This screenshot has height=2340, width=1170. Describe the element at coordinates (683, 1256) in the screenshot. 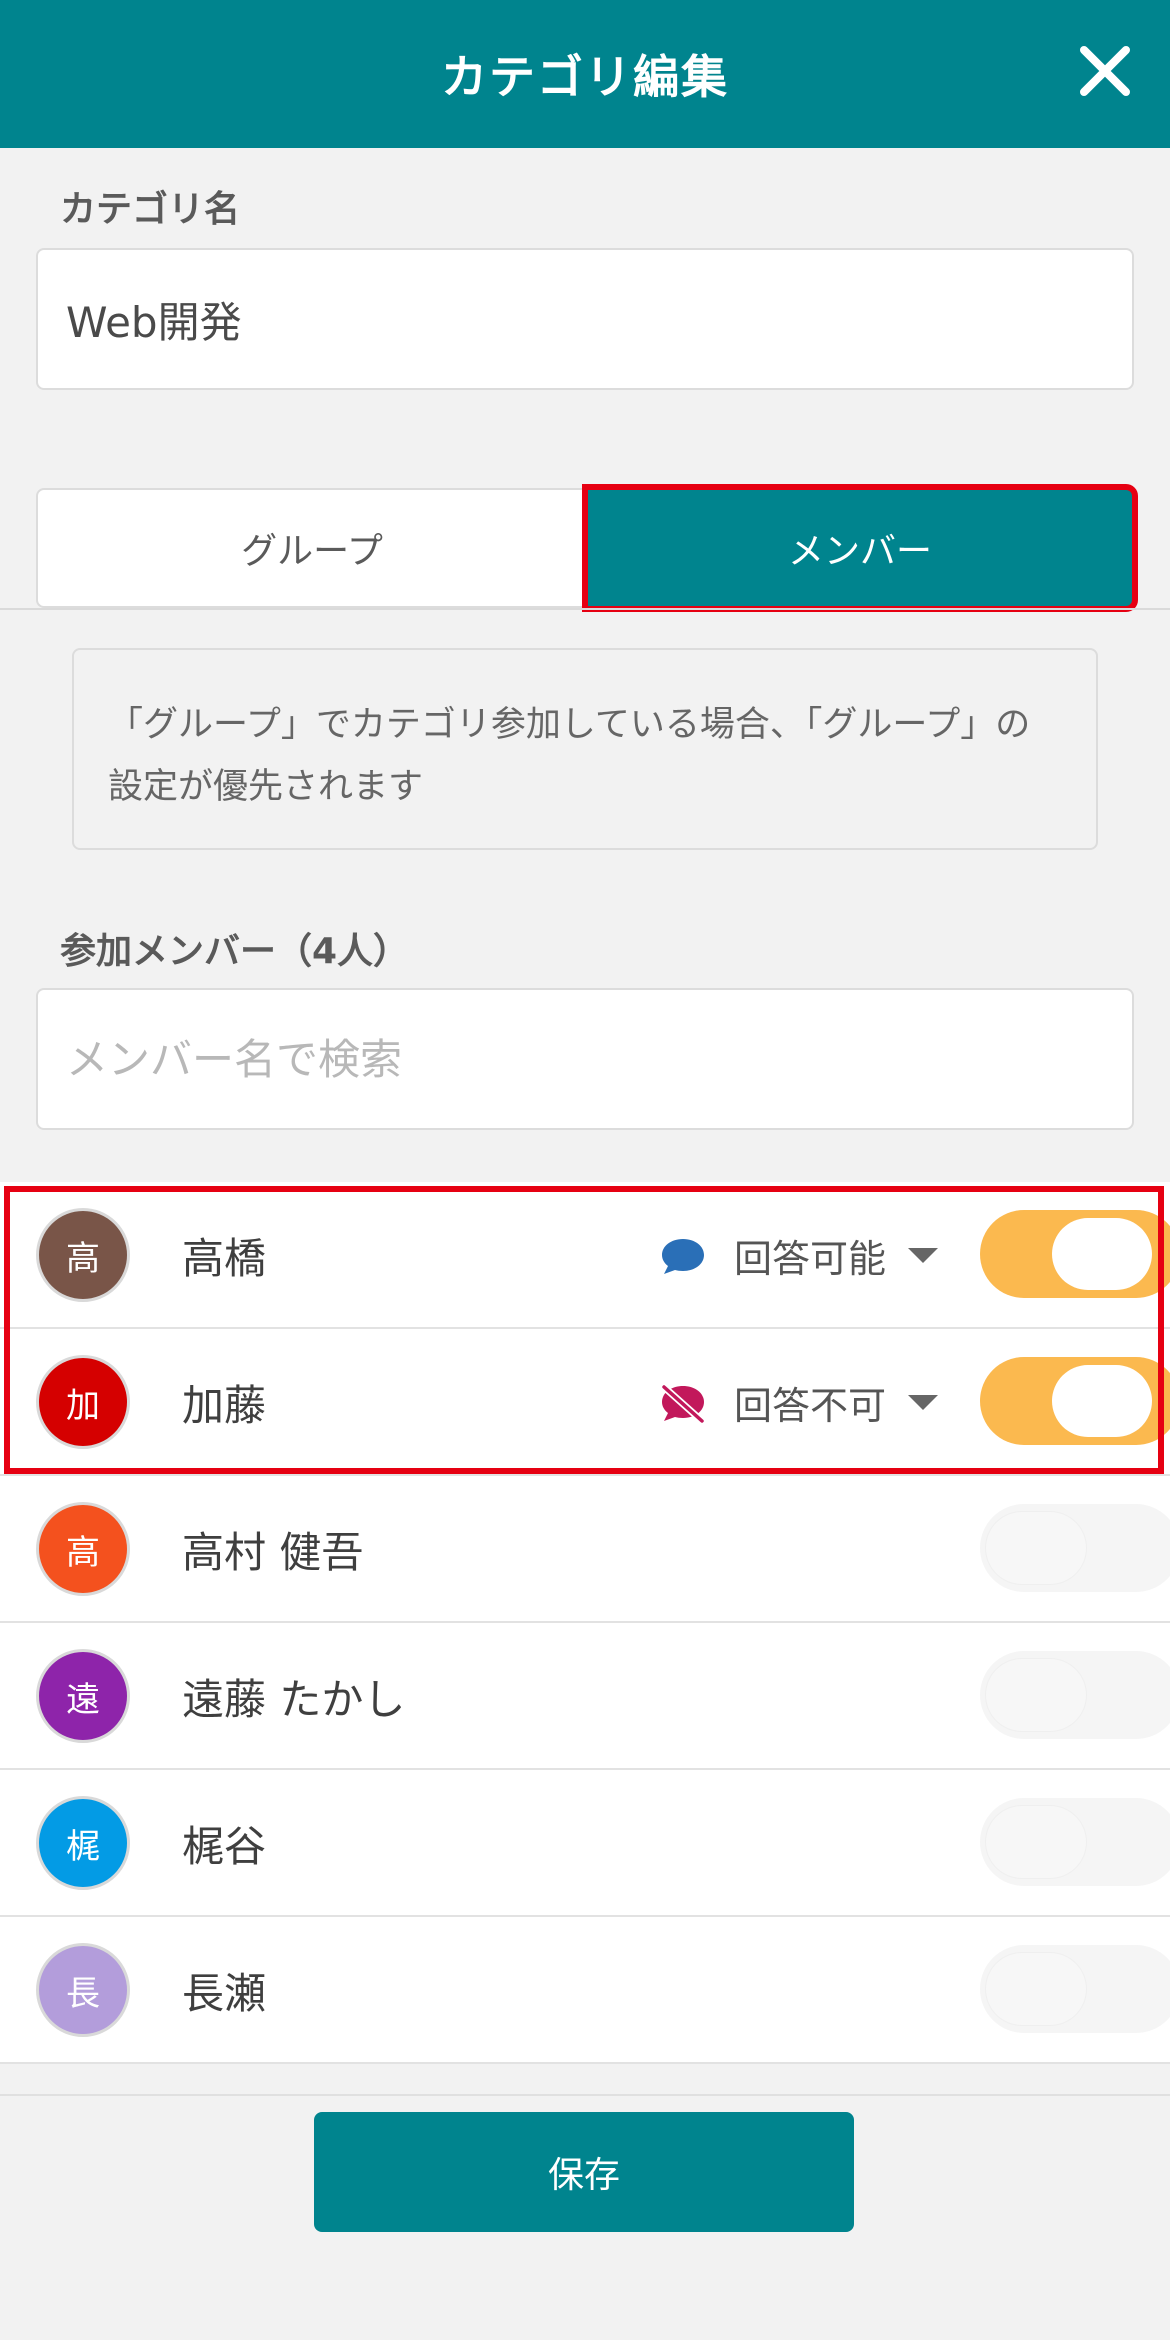

I see `chat-bubble-icon` at that location.